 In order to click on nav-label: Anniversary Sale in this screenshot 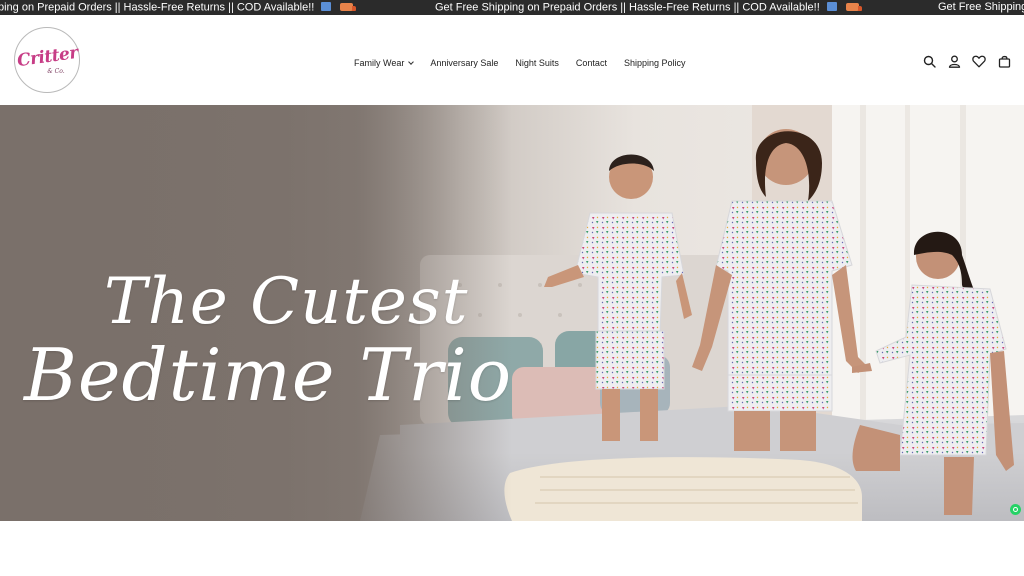, I will do `click(464, 63)`.